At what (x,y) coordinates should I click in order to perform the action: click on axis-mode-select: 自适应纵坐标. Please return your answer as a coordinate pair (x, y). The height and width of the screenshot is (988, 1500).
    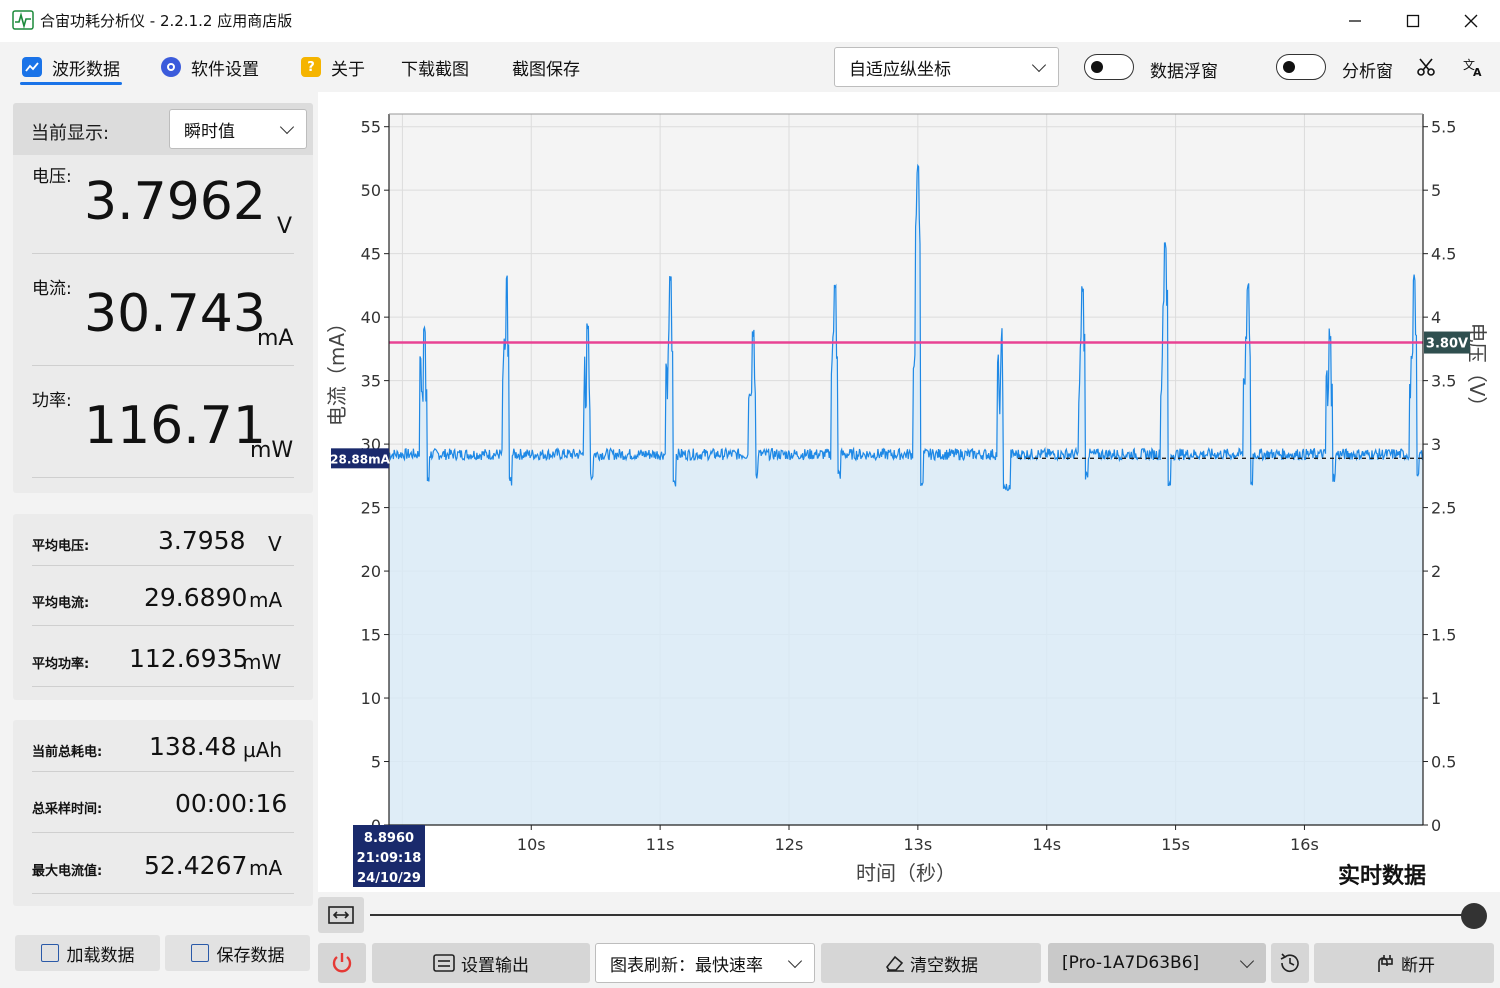
    Looking at the image, I should click on (946, 67).